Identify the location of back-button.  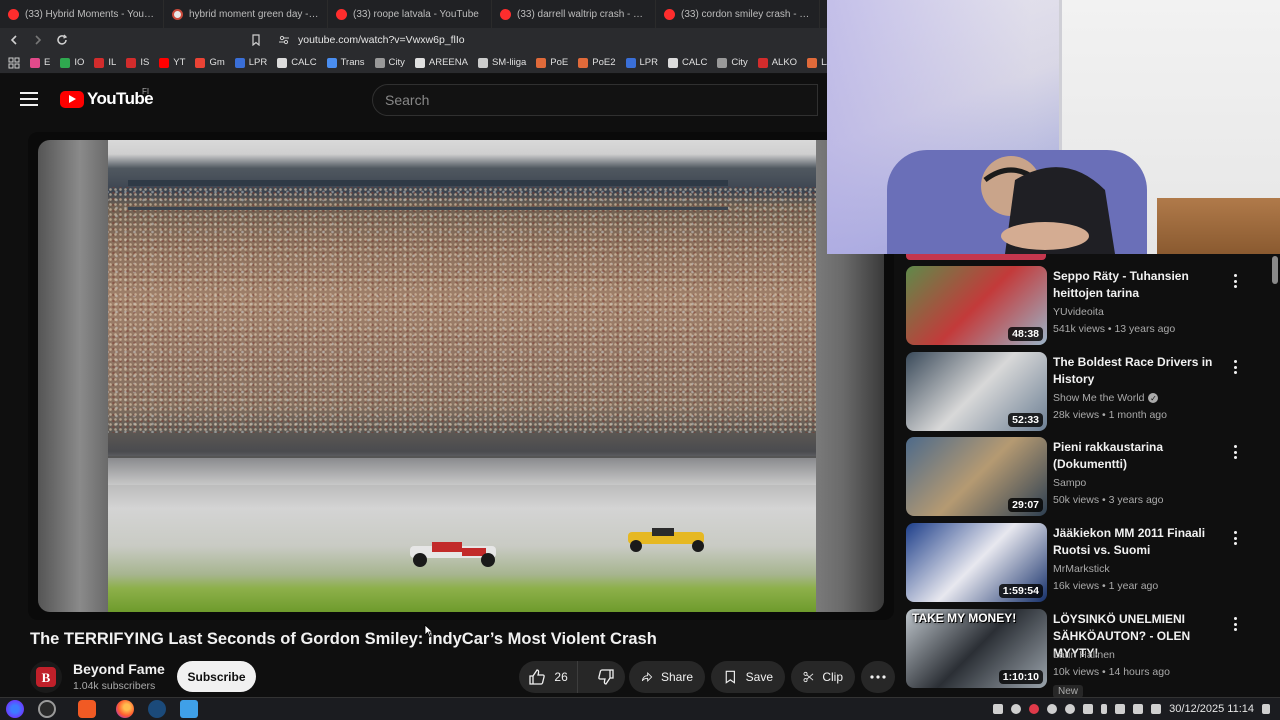
(14, 40).